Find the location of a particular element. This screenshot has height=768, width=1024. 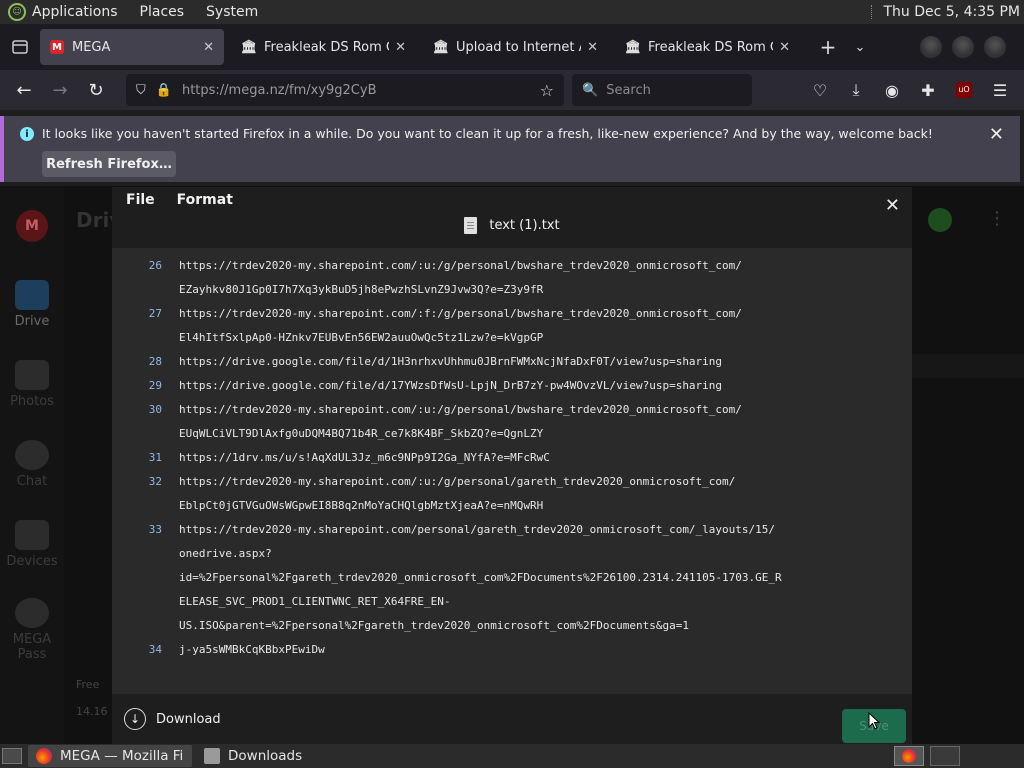

url-text: https://mega.nz/fm/xy9g2CyB is located at coordinates (361, 90).